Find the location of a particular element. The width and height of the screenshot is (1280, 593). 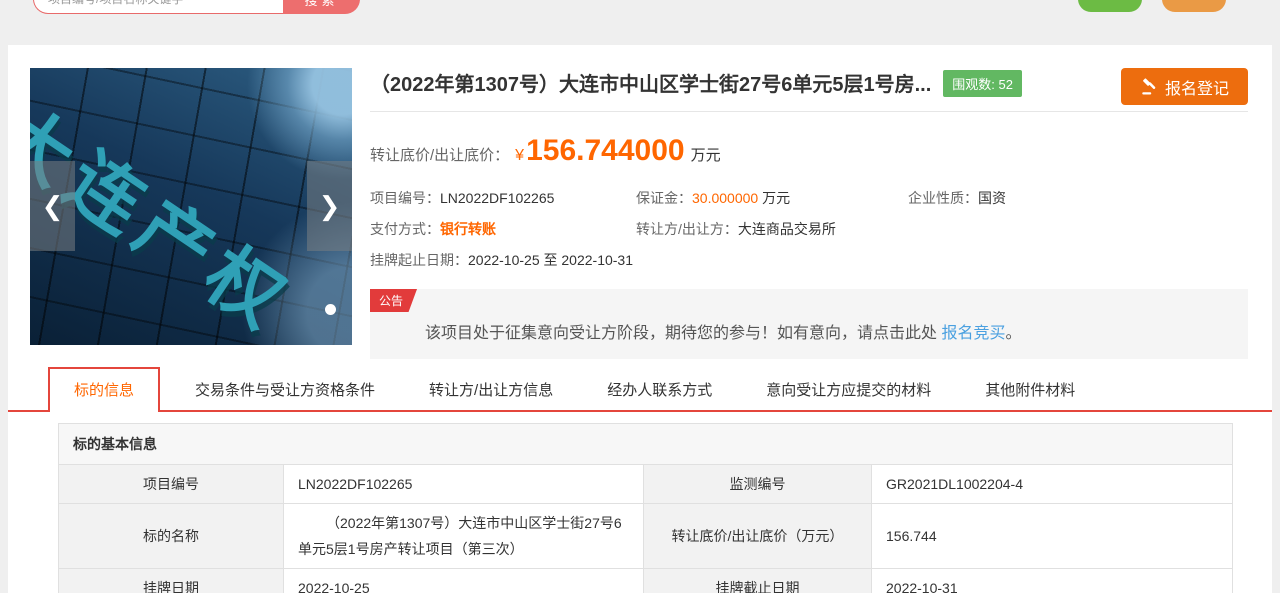

tab-1: 交易条件与受让方资格条件 is located at coordinates (285, 389).